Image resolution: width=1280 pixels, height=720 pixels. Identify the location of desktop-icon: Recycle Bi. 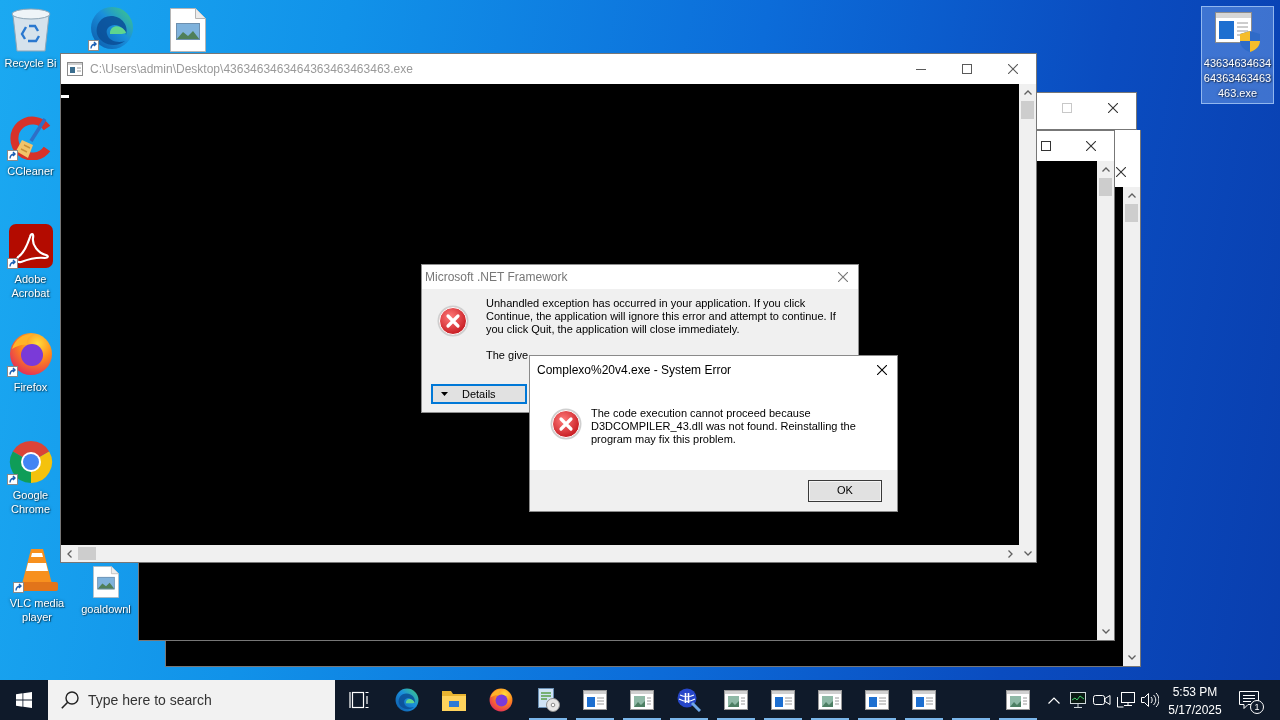
(30, 38).